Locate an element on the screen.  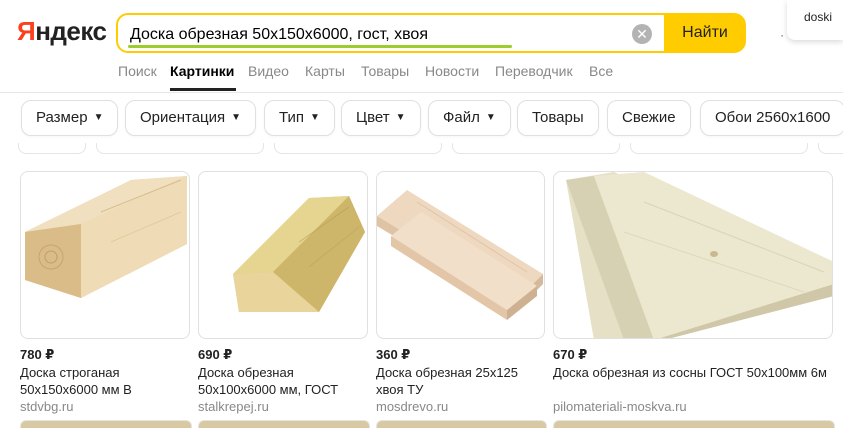
result-title: Доска обрезная 50x100x6000 мм, ГОСТ is located at coordinates (283, 381).